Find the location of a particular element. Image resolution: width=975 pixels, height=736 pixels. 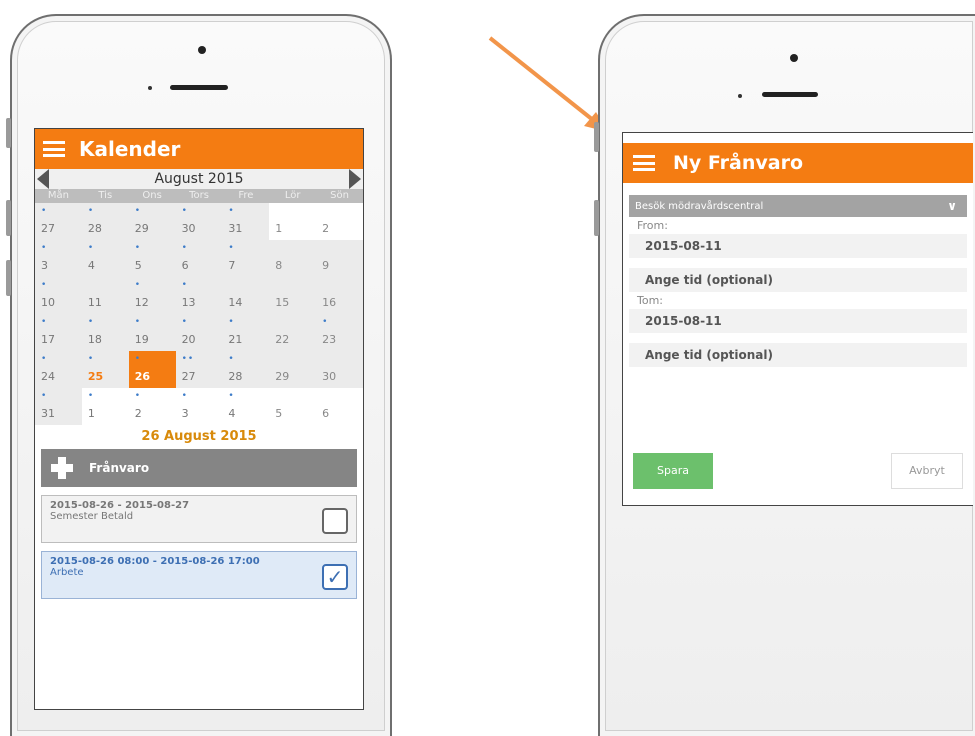

calendar-day: 8 is located at coordinates (293, 258).